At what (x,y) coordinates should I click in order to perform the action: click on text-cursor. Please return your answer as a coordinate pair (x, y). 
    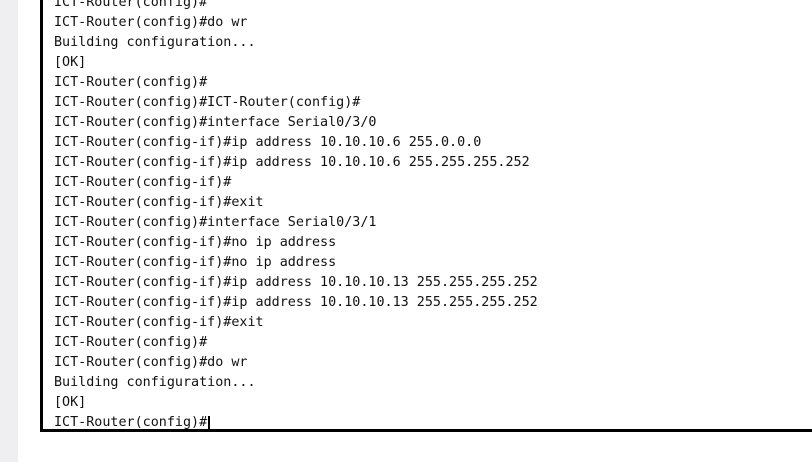
    Looking at the image, I should click on (209, 422).